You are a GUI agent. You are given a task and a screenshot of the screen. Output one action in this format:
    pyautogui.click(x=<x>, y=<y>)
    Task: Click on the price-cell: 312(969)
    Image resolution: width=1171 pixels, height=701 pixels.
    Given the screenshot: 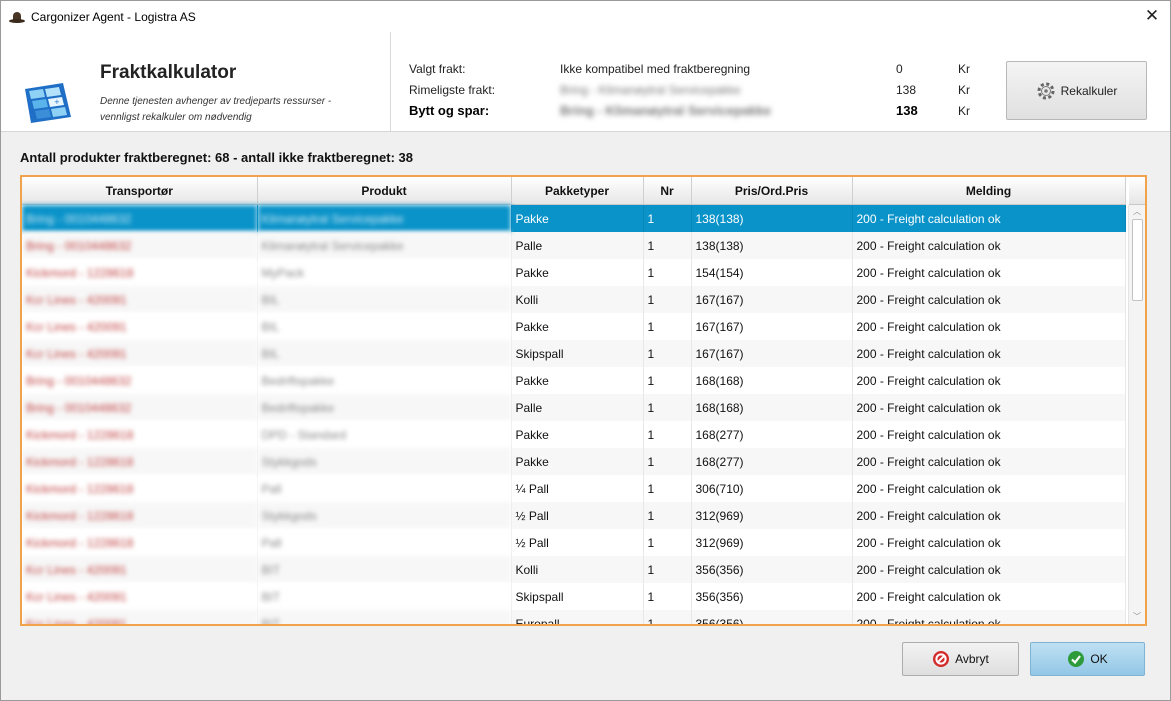 What is the action you would take?
    pyautogui.click(x=772, y=515)
    